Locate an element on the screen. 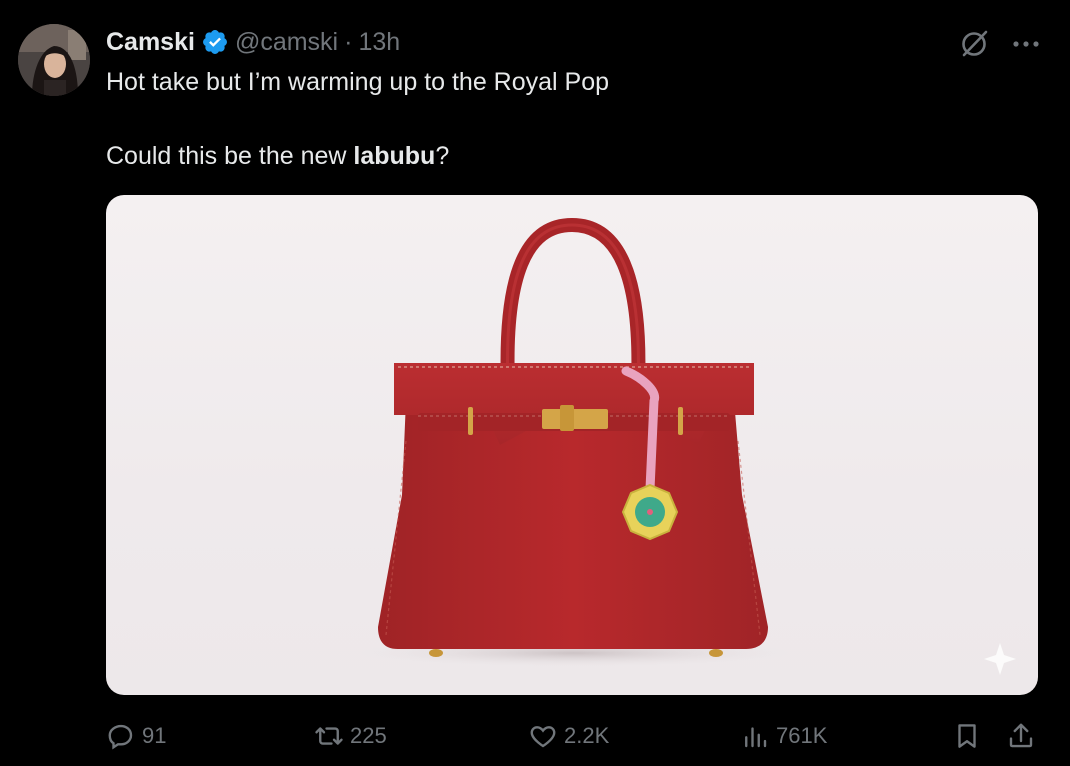  like-button: 2.2K is located at coordinates (568, 736).